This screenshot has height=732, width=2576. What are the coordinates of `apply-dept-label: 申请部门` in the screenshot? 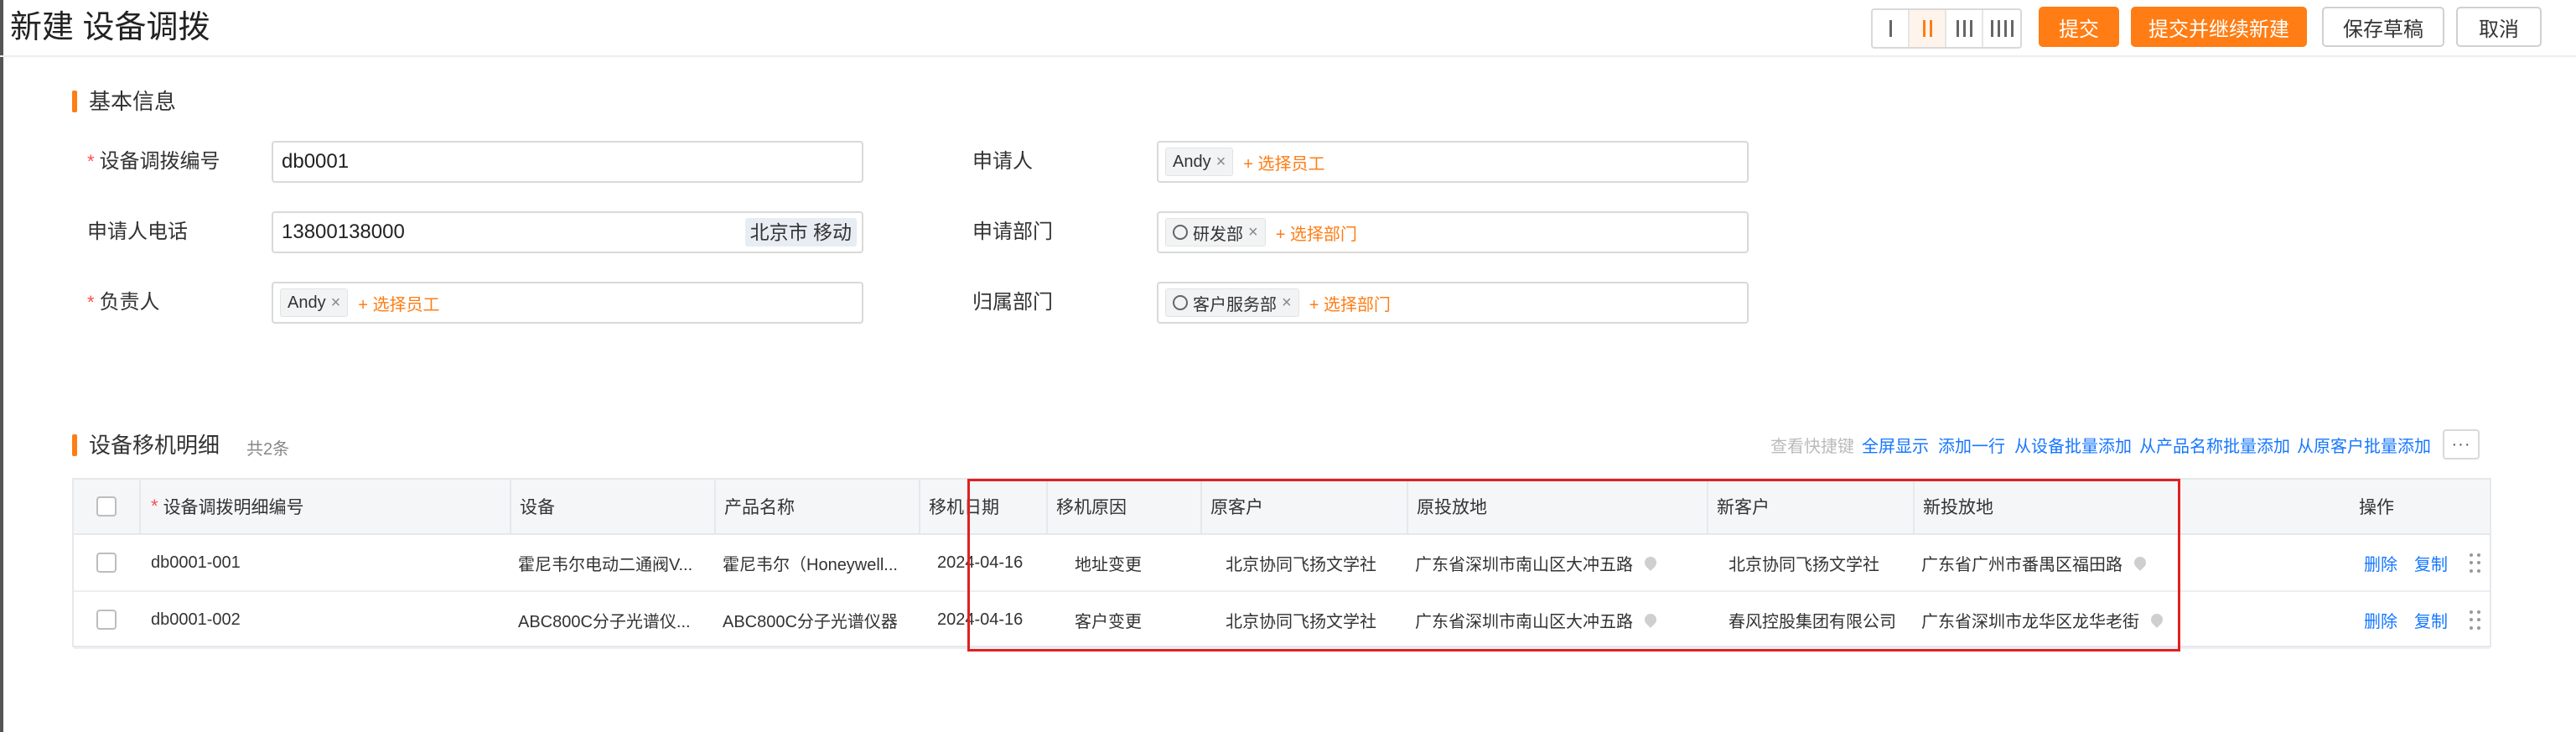 It's located at (1012, 232).